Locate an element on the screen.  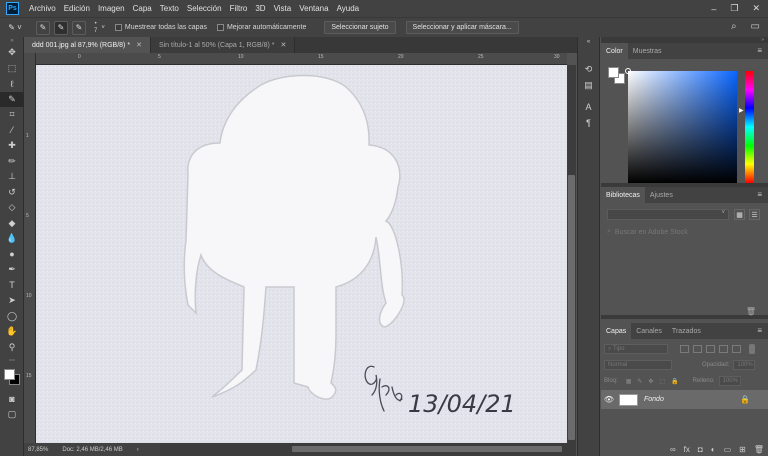
new-layer-icon: ⊞ is located at coordinates (742, 449).